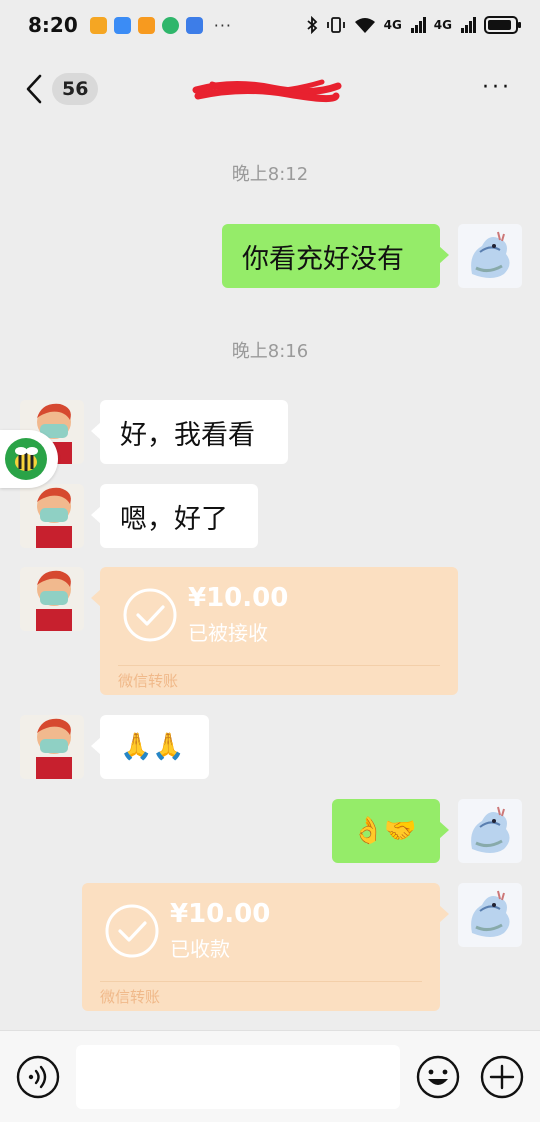  What do you see at coordinates (274, 631) in the screenshot?
I see `transfer-card: ¥10.00 已被接收 微信转账` at bounding box center [274, 631].